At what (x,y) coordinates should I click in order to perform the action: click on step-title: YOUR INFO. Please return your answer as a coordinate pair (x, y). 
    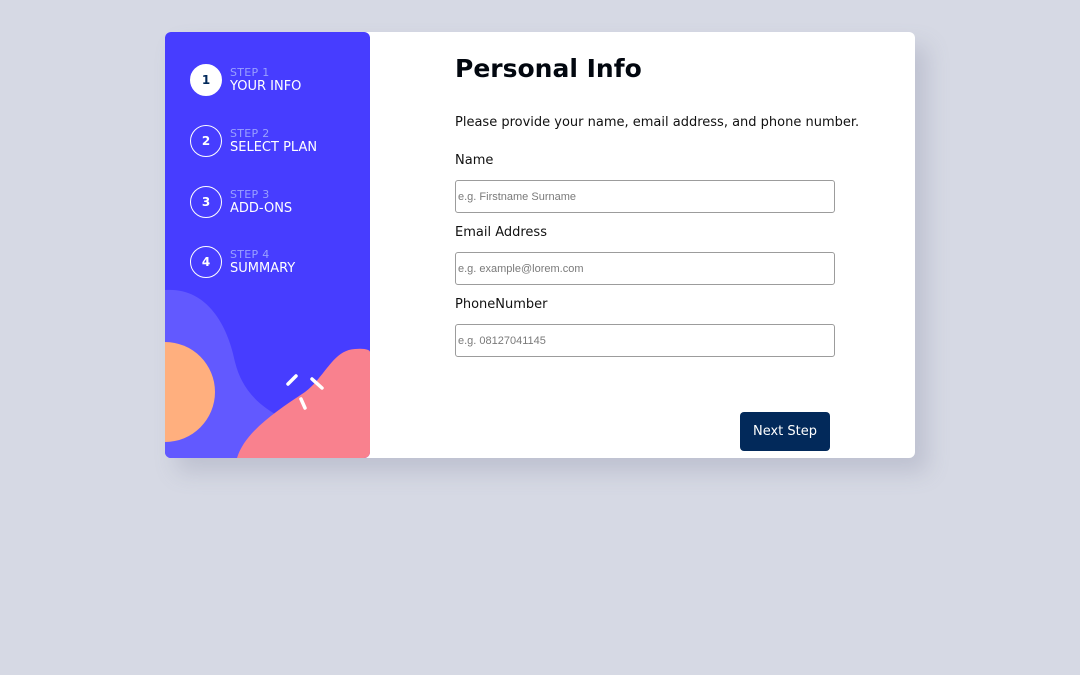
    Looking at the image, I should click on (266, 86).